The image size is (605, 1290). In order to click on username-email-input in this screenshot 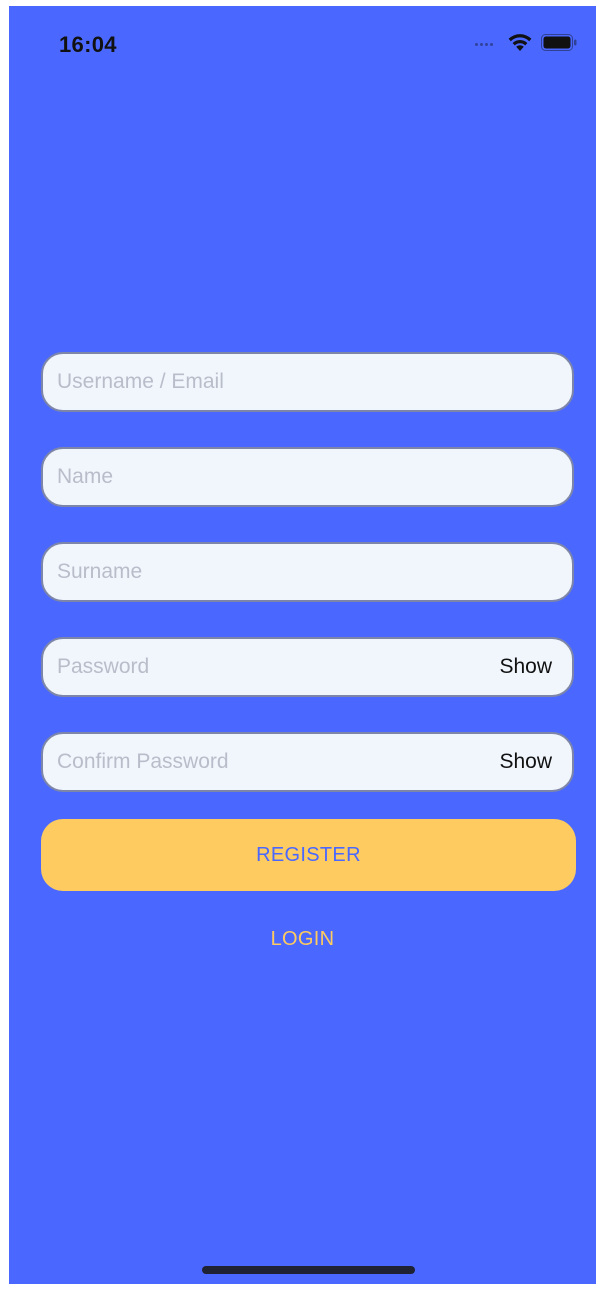, I will do `click(307, 382)`.